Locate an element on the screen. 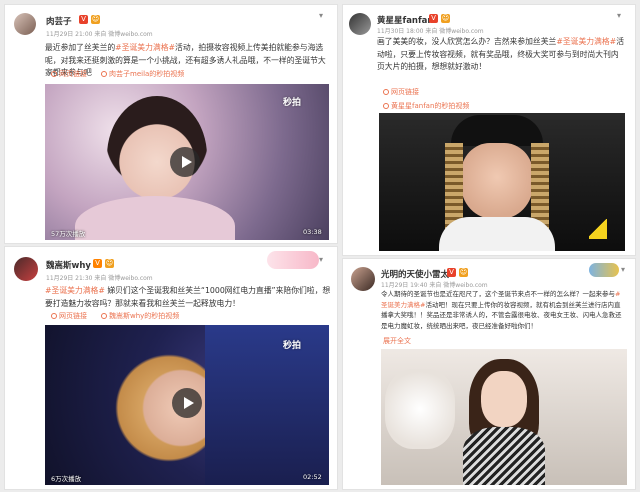 This screenshot has width=640, height=492. video-link: 魏嵩斯why的秒拍视频 is located at coordinates (140, 316).